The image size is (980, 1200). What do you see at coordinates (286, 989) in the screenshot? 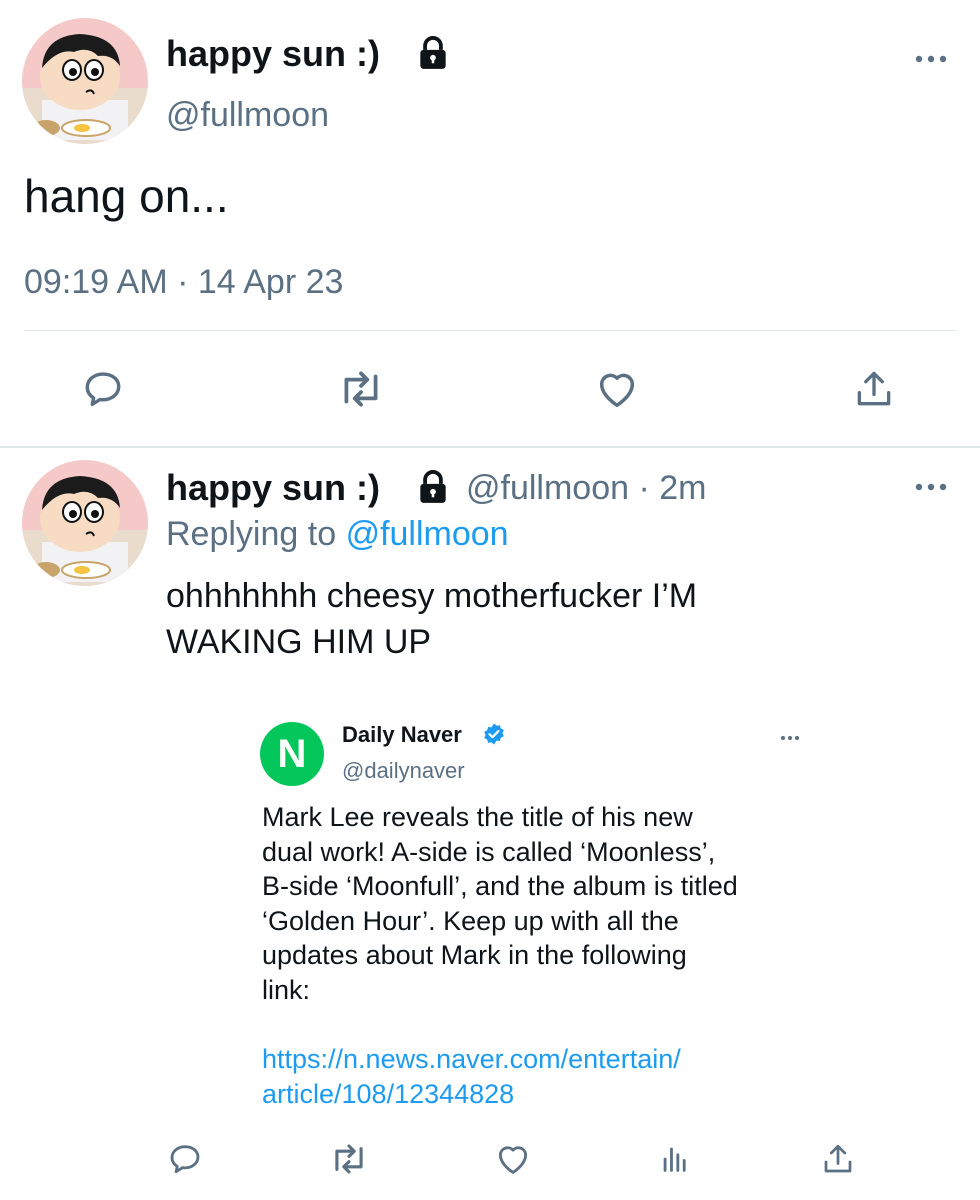
I see `quoted-text-line: link:` at bounding box center [286, 989].